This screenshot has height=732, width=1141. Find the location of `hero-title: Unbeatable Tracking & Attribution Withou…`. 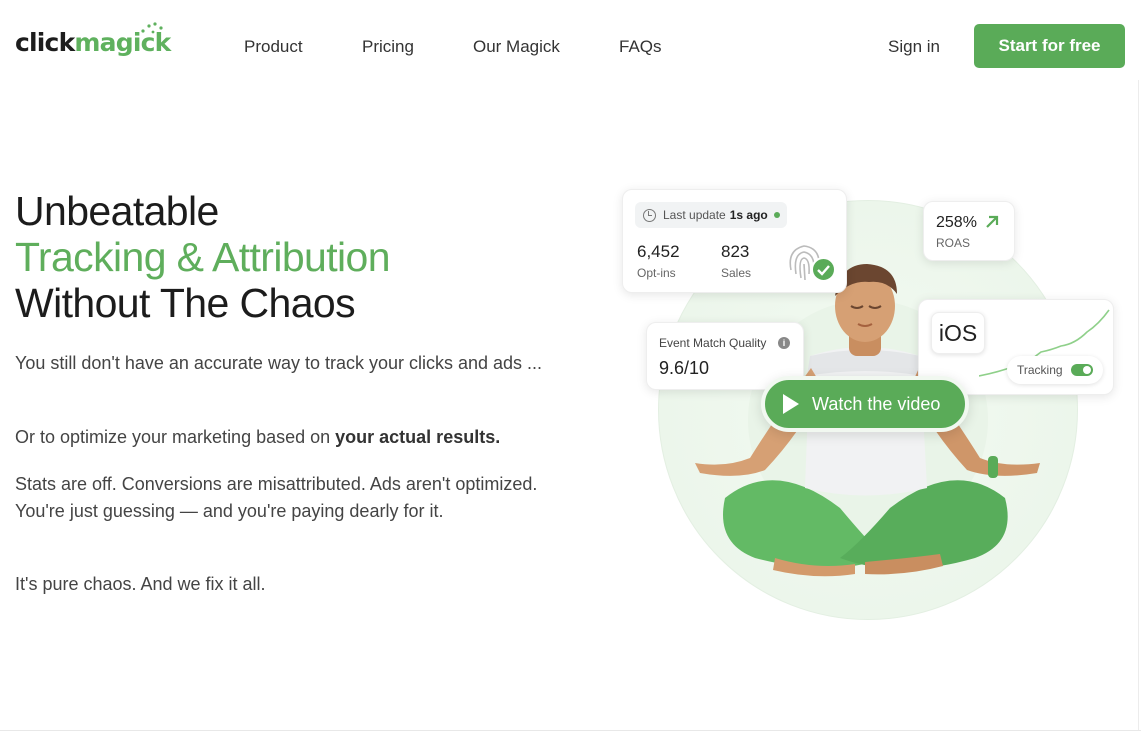

hero-title: Unbeatable Tracking & Attribution Withou… is located at coordinates (203, 257).